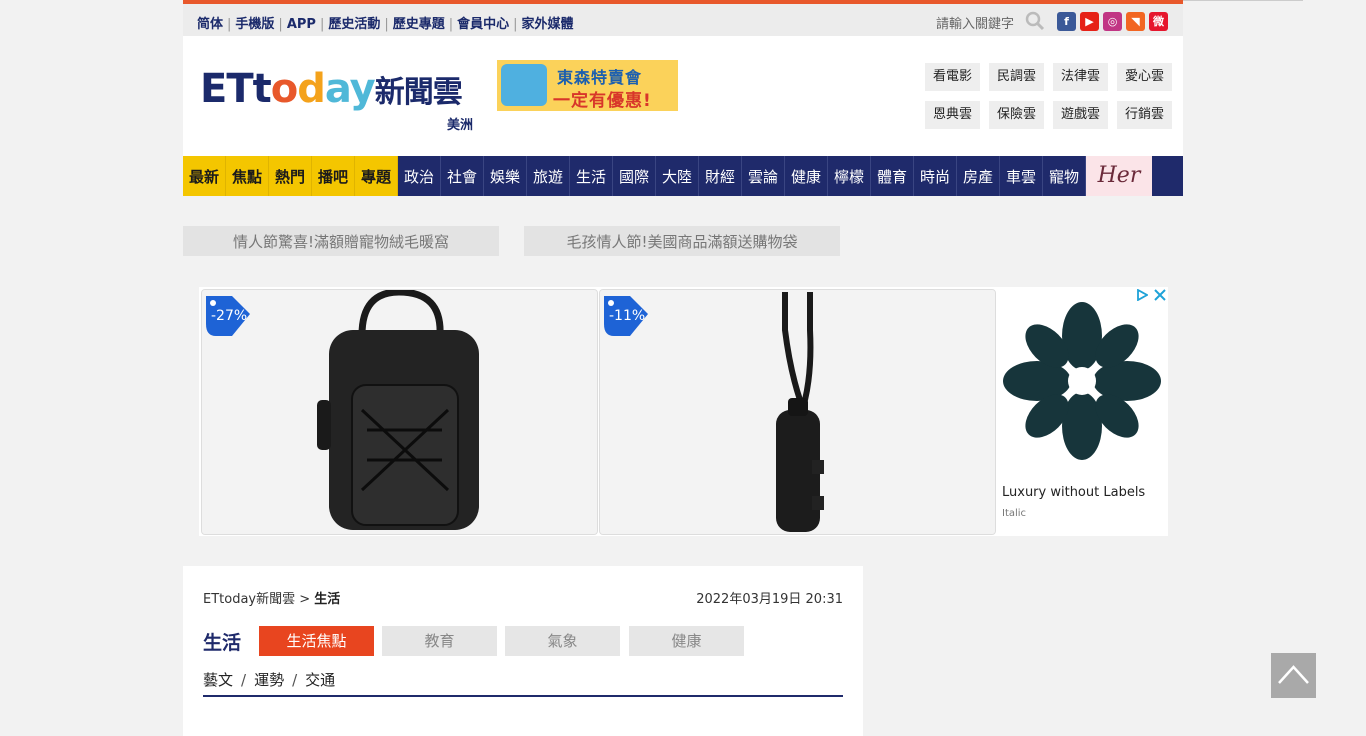  I want to click on nav-item: 雲論, so click(763, 176).